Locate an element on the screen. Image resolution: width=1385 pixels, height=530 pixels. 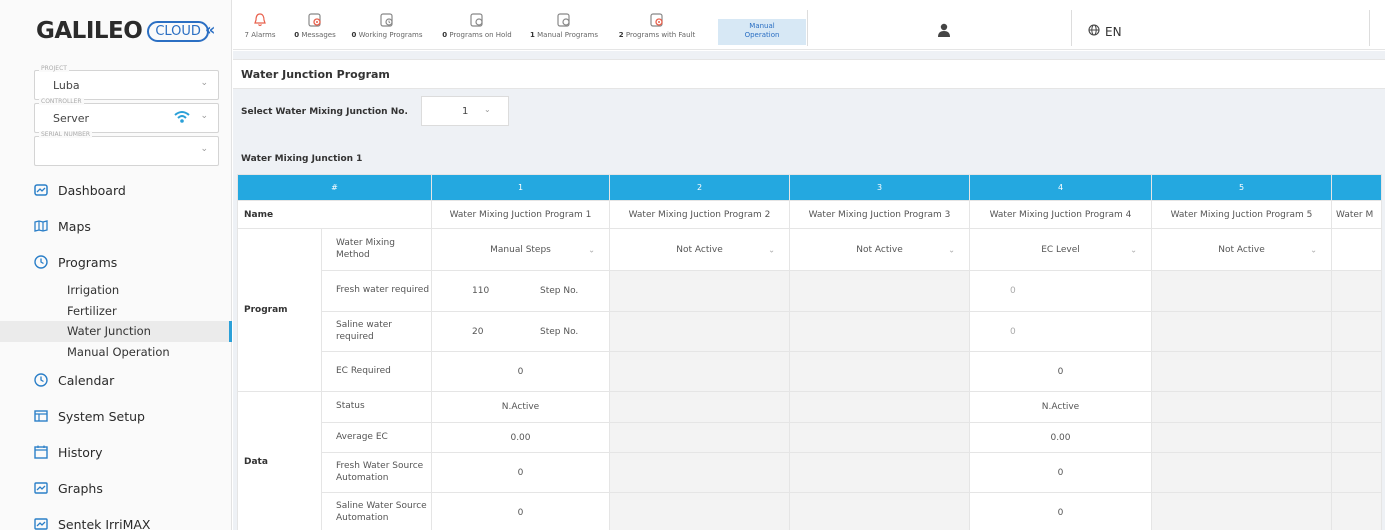
sidebar-item-programs: Programs is located at coordinates (116, 262).